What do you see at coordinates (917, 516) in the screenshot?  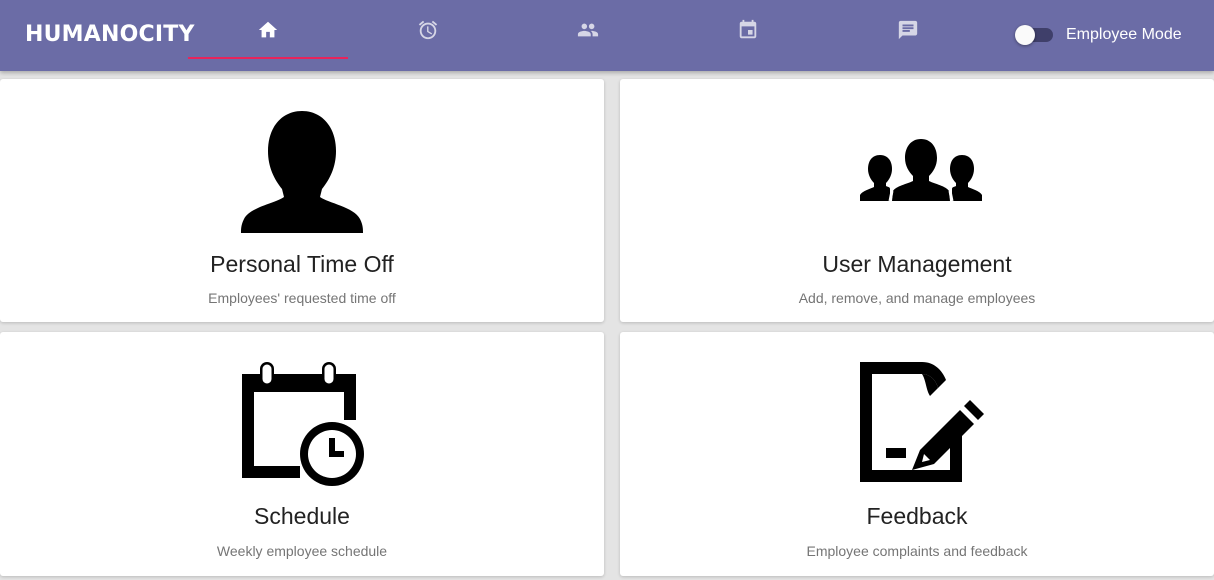 I see `card-title: Feedback` at bounding box center [917, 516].